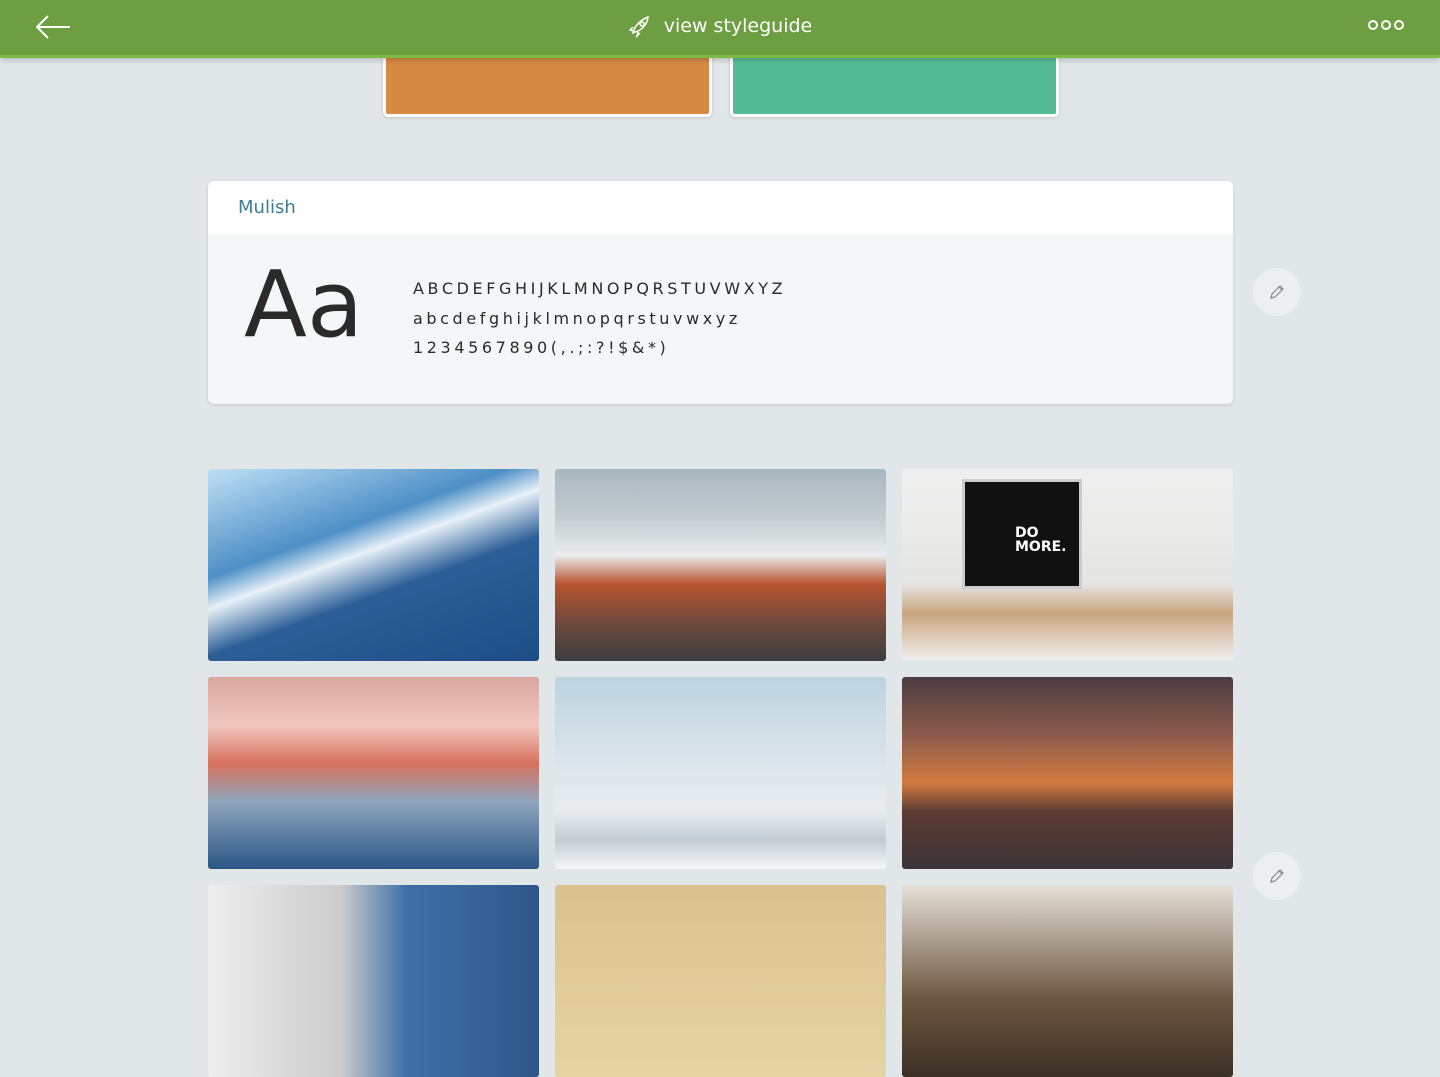 The width and height of the screenshot is (1440, 1077). I want to click on top-bar: view styleguide, so click(720, 29).